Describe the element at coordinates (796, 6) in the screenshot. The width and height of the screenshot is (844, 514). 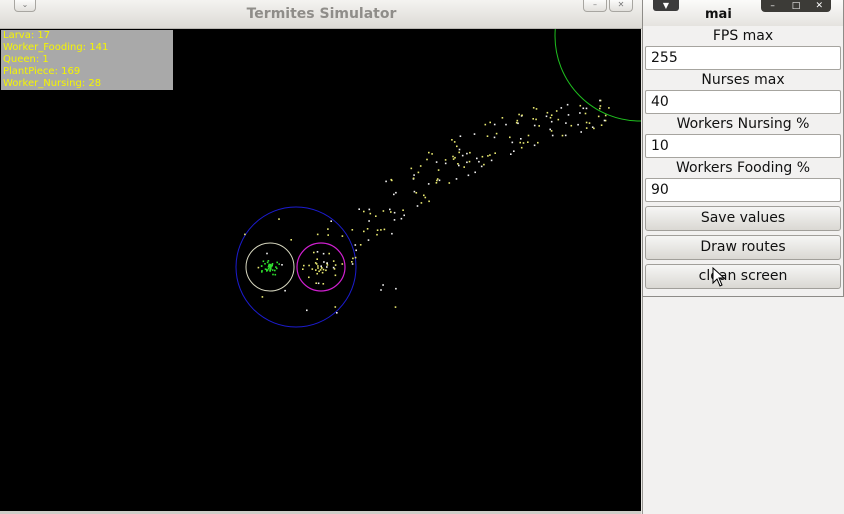
I see `maximize-icon: □` at that location.